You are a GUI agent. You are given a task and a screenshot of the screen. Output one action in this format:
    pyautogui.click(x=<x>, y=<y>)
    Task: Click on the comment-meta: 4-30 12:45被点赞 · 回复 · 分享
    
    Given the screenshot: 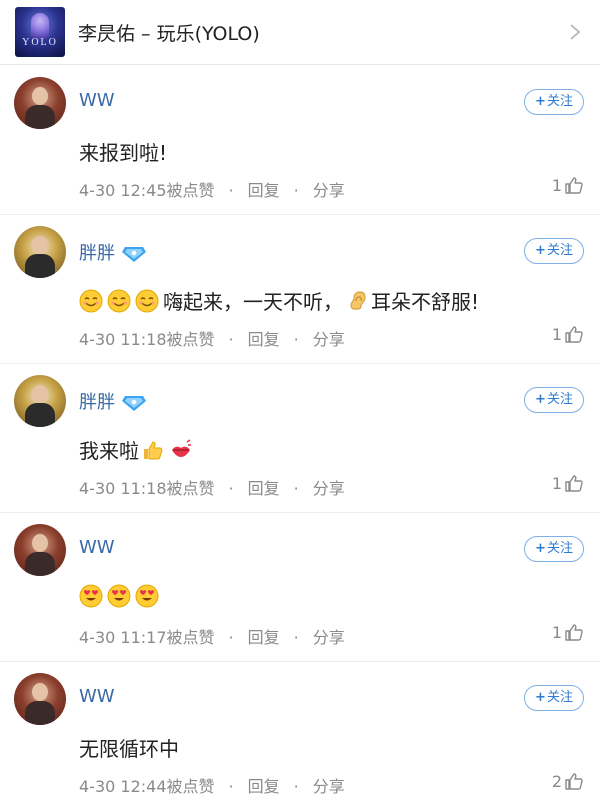 What is the action you would take?
    pyautogui.click(x=212, y=189)
    